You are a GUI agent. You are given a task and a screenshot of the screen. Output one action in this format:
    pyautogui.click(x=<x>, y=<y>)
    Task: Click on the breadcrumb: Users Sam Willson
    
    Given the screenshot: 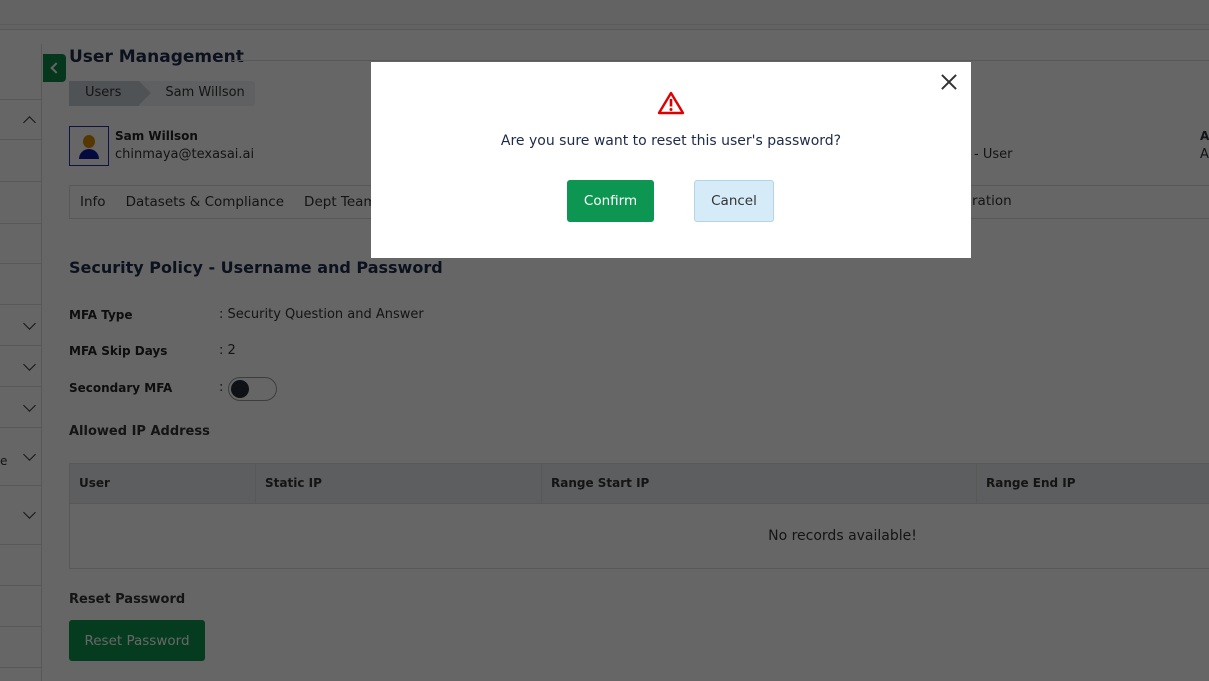 What is the action you would take?
    pyautogui.click(x=162, y=93)
    